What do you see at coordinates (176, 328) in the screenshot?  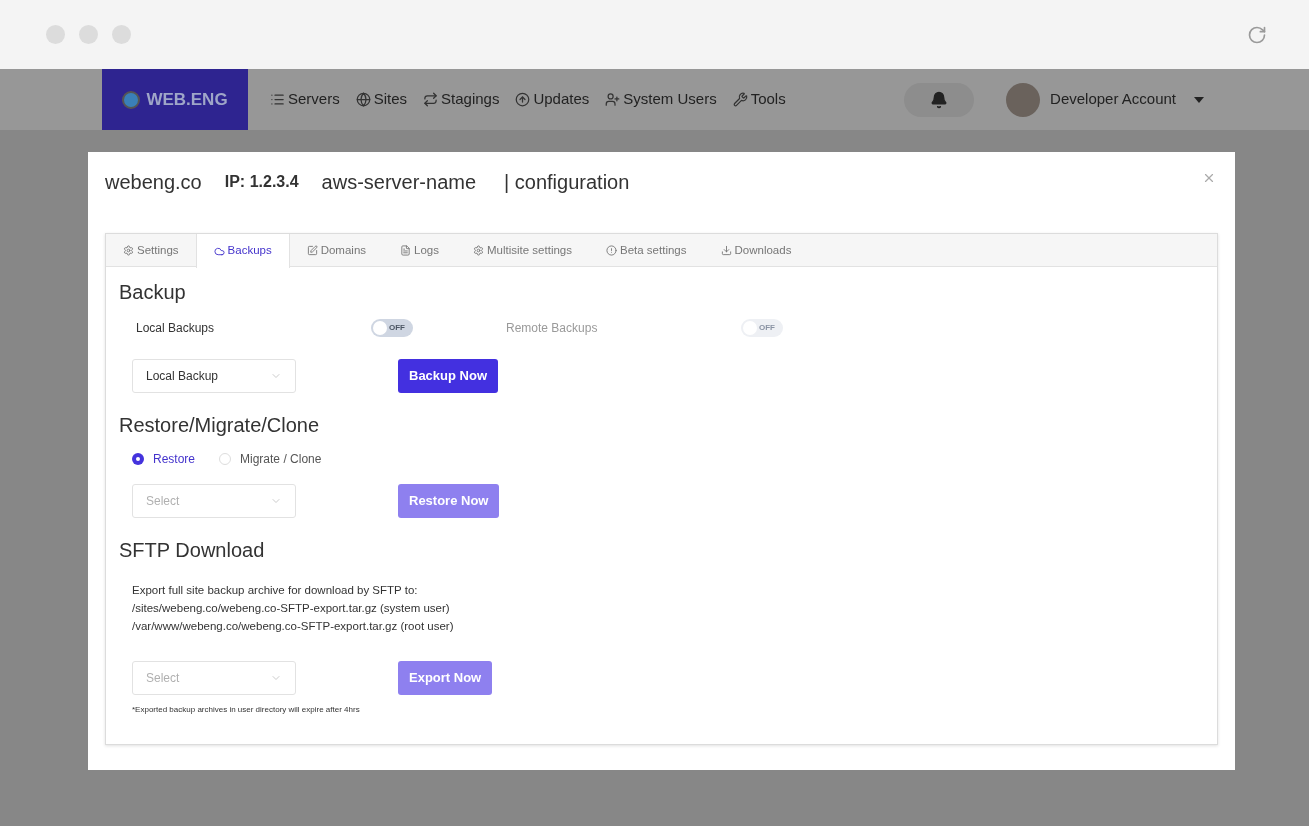 I see `toggle-label: Local Backups` at bounding box center [176, 328].